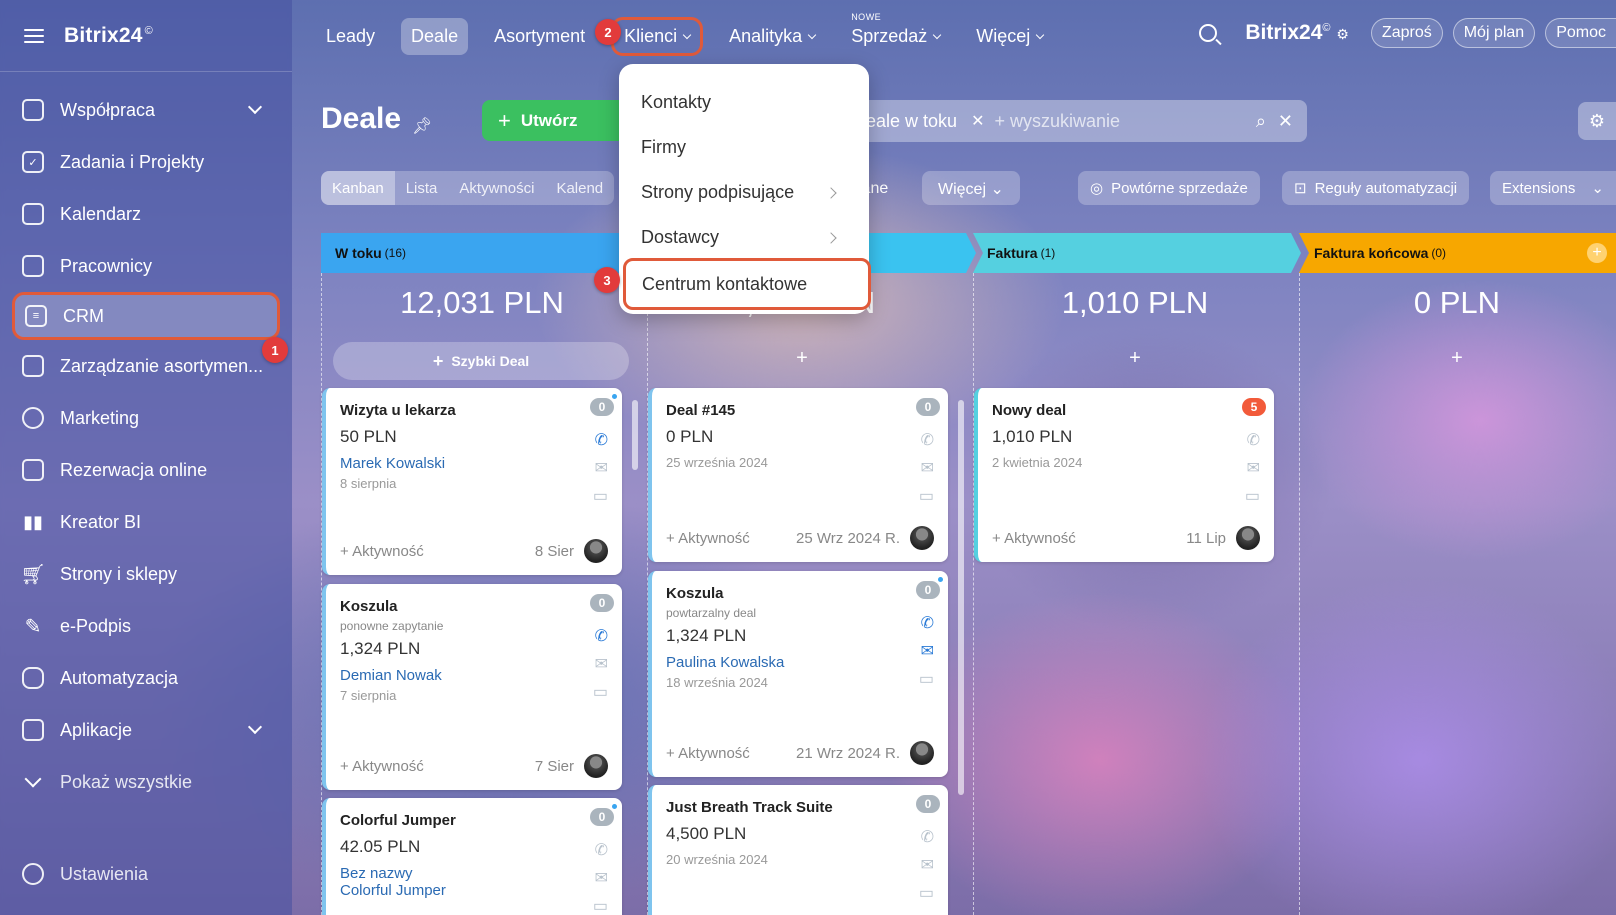  What do you see at coordinates (1406, 33) in the screenshot?
I see `invite-button: Zaproś` at bounding box center [1406, 33].